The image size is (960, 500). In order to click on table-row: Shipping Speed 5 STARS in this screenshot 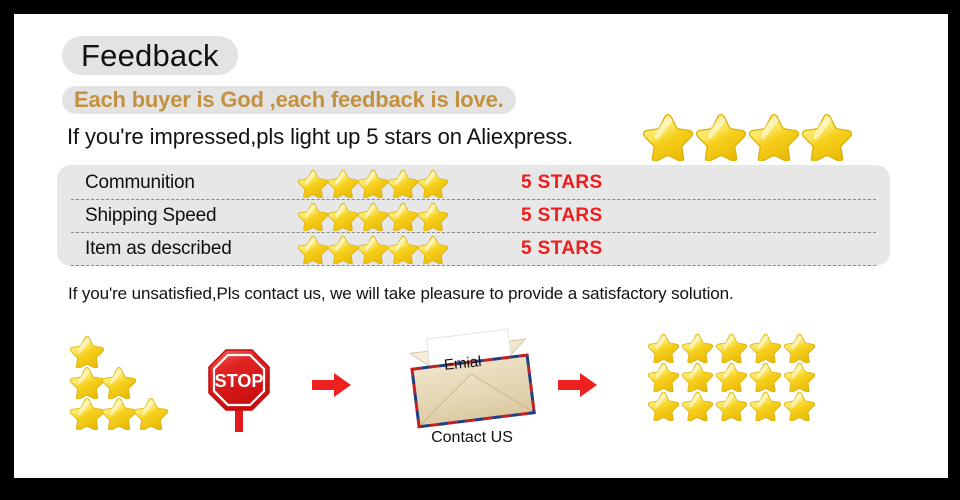, I will do `click(473, 216)`.